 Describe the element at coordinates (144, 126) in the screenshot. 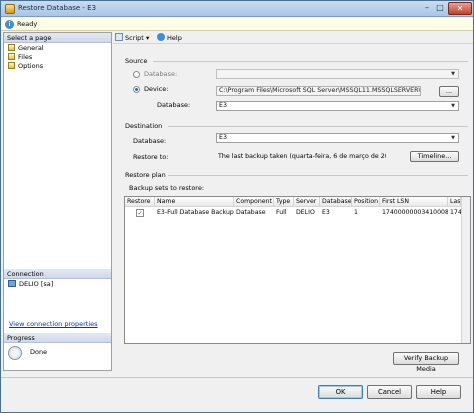

I see `destination-header: Destination` at that location.